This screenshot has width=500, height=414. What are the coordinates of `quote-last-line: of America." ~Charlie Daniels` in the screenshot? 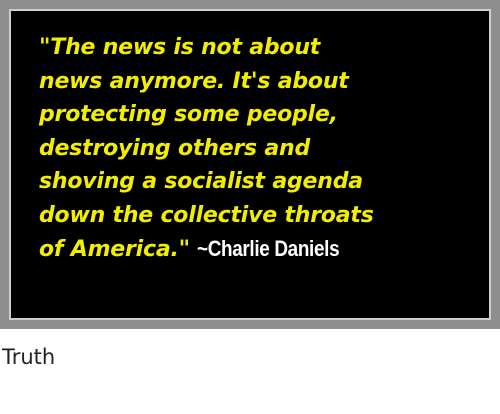 It's located at (260, 249).